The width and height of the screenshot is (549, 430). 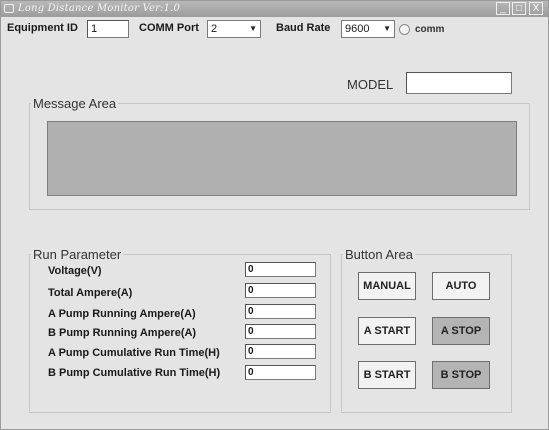 What do you see at coordinates (9, 8) in the screenshot?
I see `app-icon` at bounding box center [9, 8].